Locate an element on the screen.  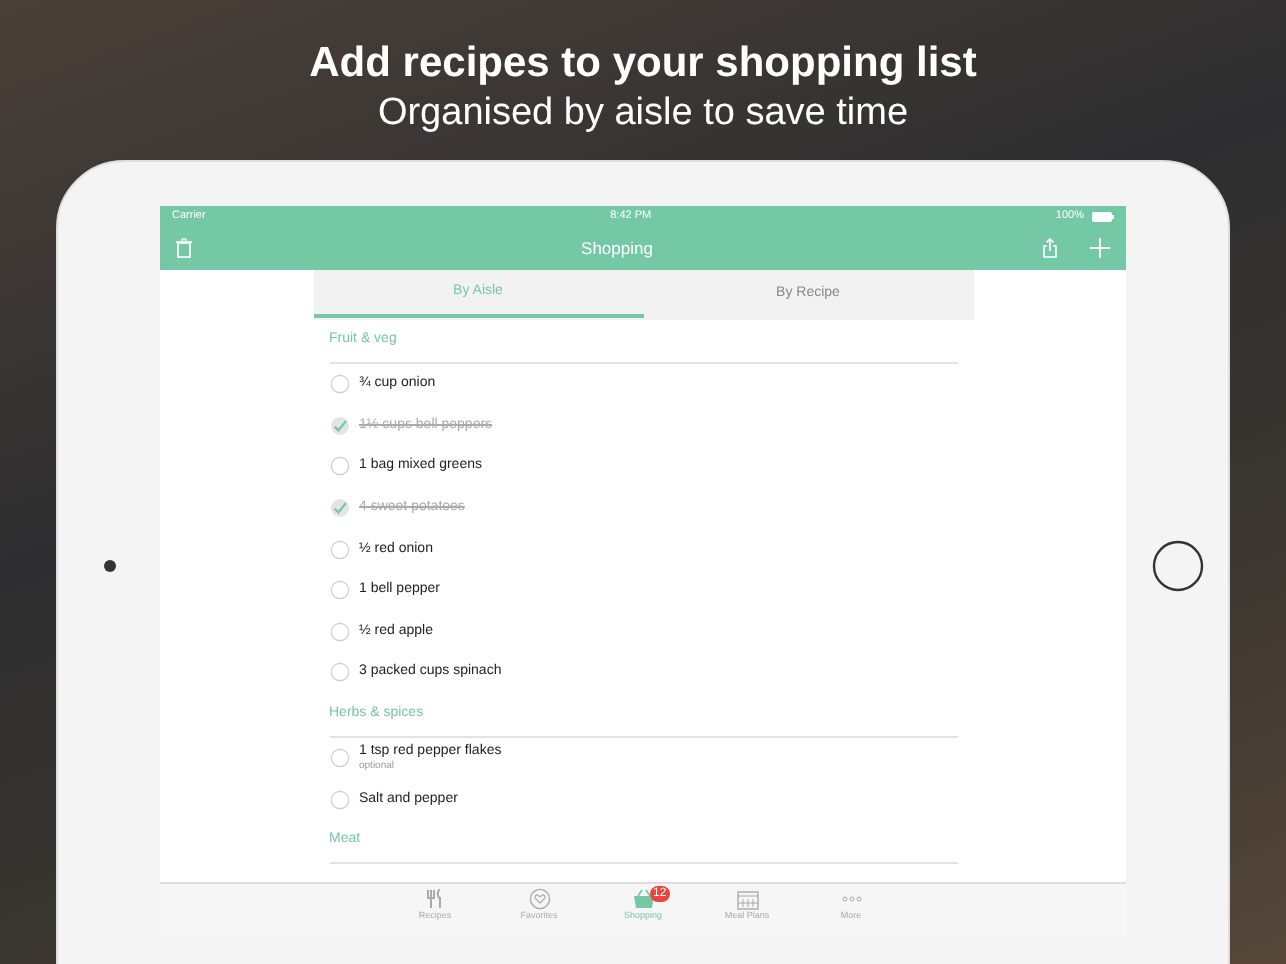
trash-icon is located at coordinates (184, 248).